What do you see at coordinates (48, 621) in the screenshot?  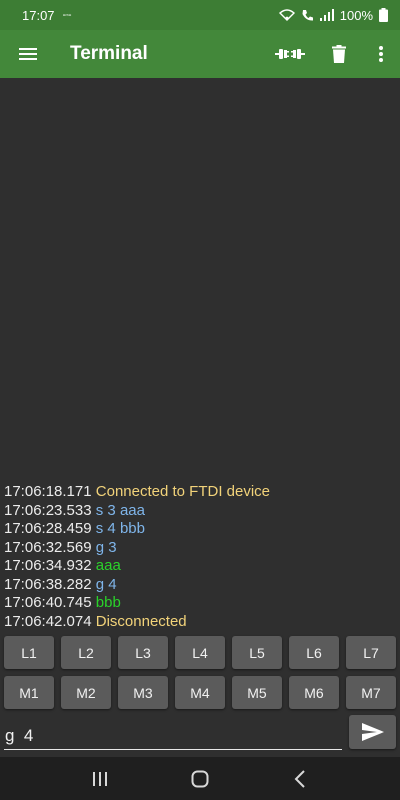 I see `log-timestamp: 17:06:42.074` at bounding box center [48, 621].